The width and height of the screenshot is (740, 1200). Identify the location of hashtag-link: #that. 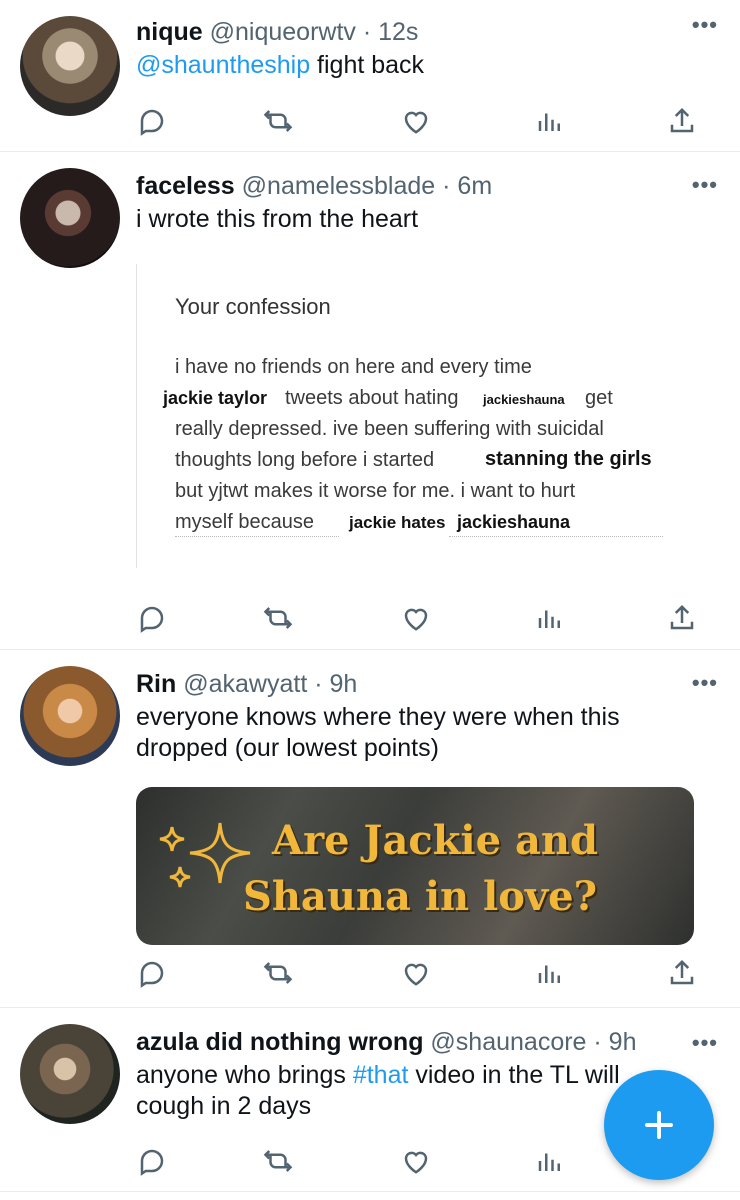
(381, 1075).